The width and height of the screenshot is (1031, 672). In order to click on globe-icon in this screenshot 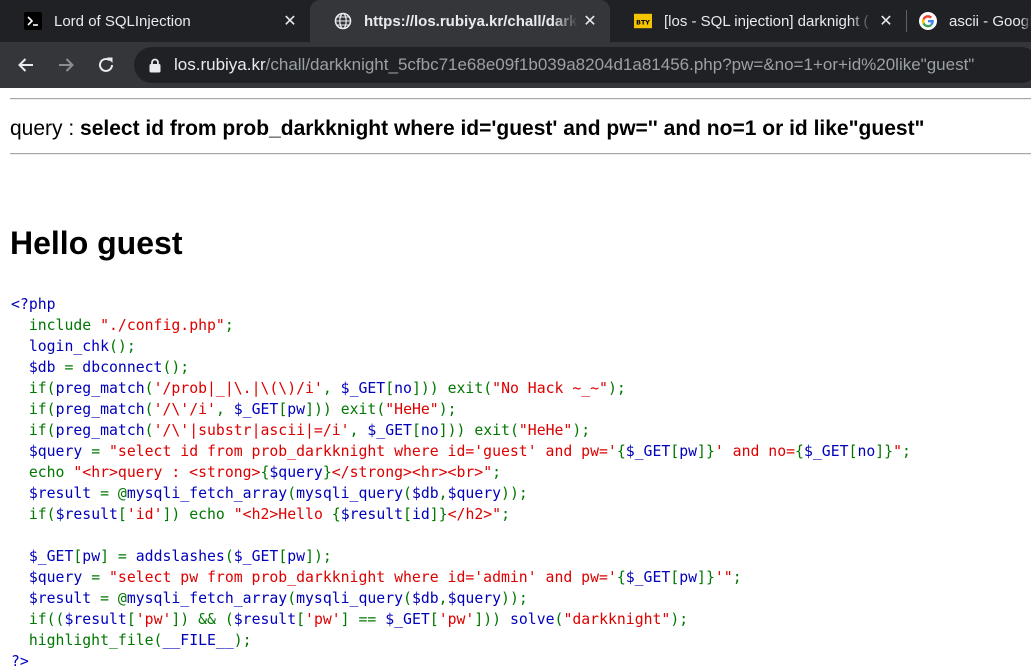, I will do `click(343, 21)`.